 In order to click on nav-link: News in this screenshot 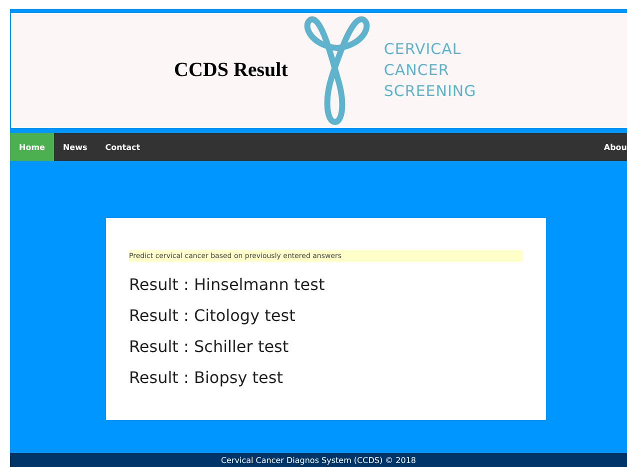, I will do `click(75, 147)`.